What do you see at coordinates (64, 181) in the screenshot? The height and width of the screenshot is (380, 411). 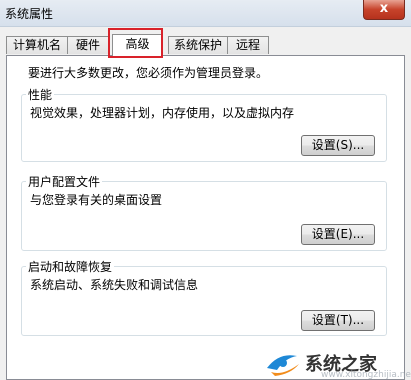 I see `user-profiles-group-title: 用户配置文件` at bounding box center [64, 181].